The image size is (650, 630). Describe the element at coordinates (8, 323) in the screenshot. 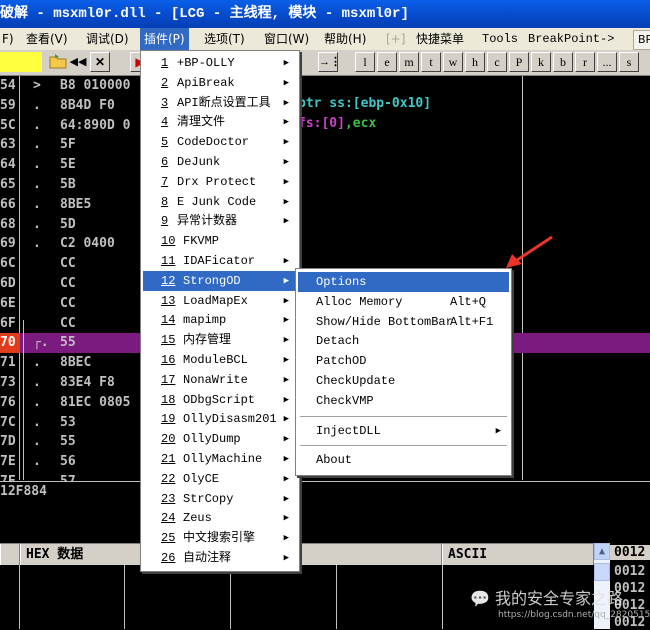

I see `disasm-addr: 6F` at that location.